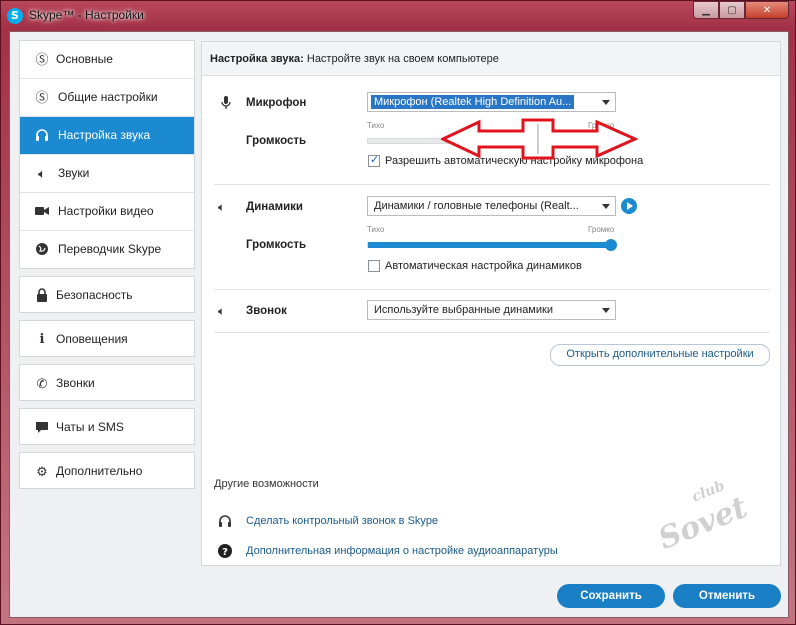 The image size is (796, 625). What do you see at coordinates (342, 521) in the screenshot?
I see `test-call-link: Сделать контрольный звонок в Skype` at bounding box center [342, 521].